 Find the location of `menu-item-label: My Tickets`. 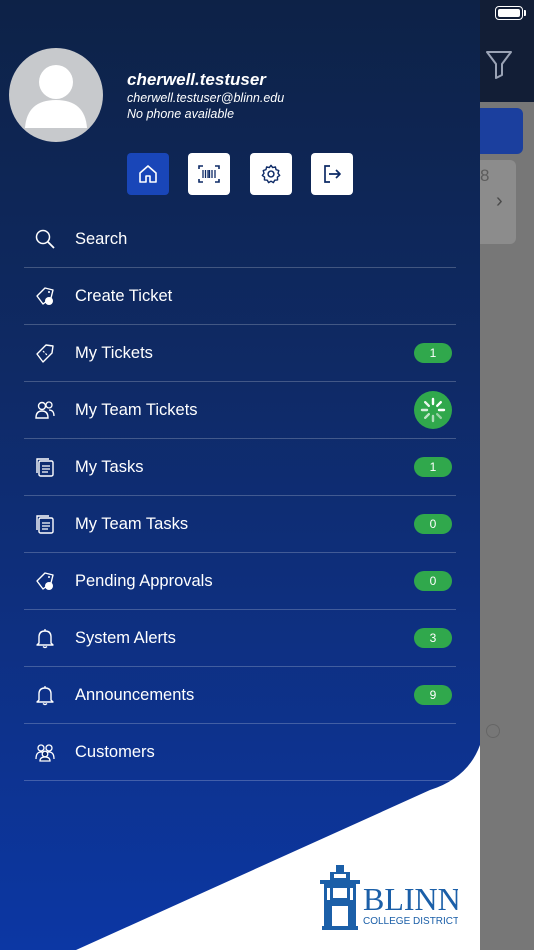

menu-item-label: My Tickets is located at coordinates (114, 353).